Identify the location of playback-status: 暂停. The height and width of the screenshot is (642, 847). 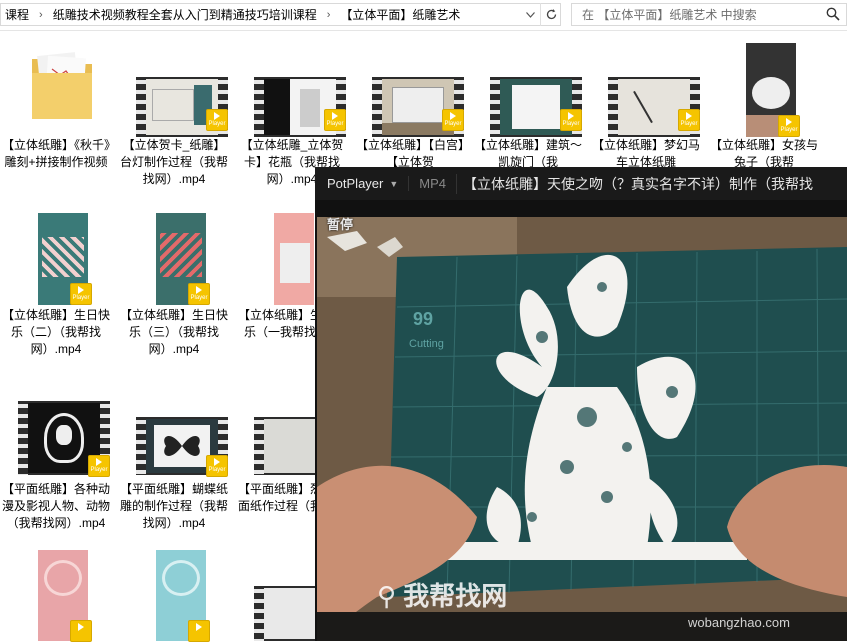
(340, 224).